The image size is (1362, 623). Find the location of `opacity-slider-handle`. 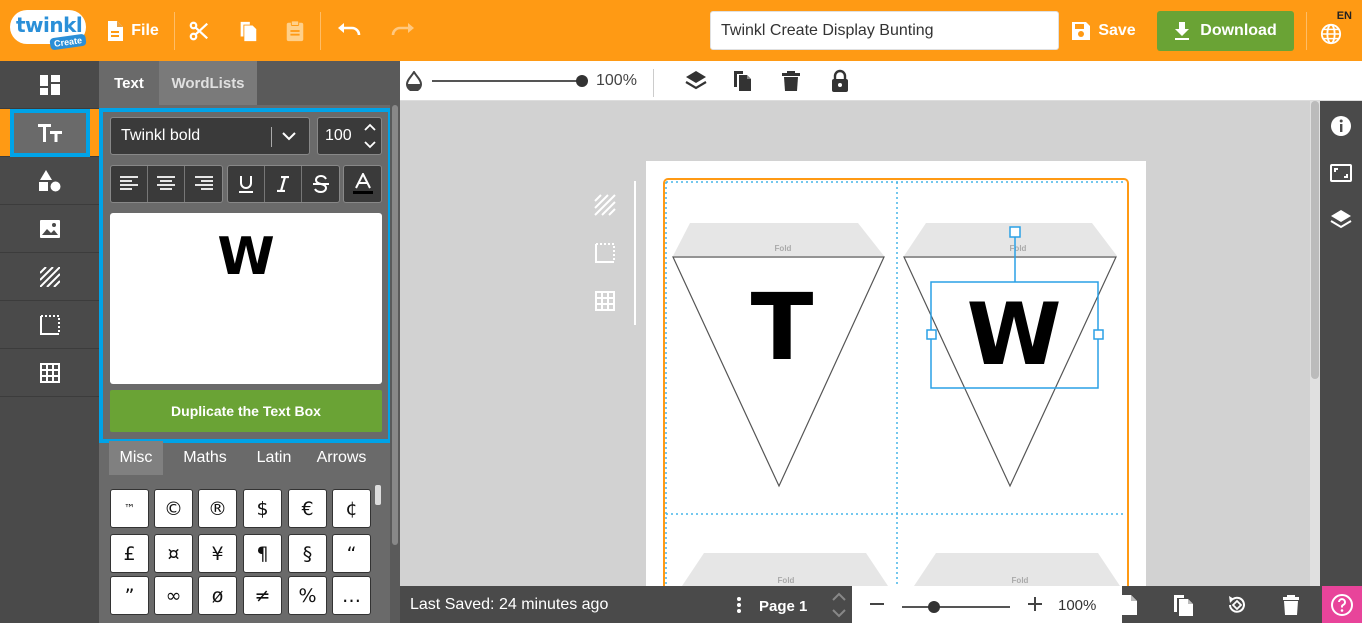

opacity-slider-handle is located at coordinates (582, 81).